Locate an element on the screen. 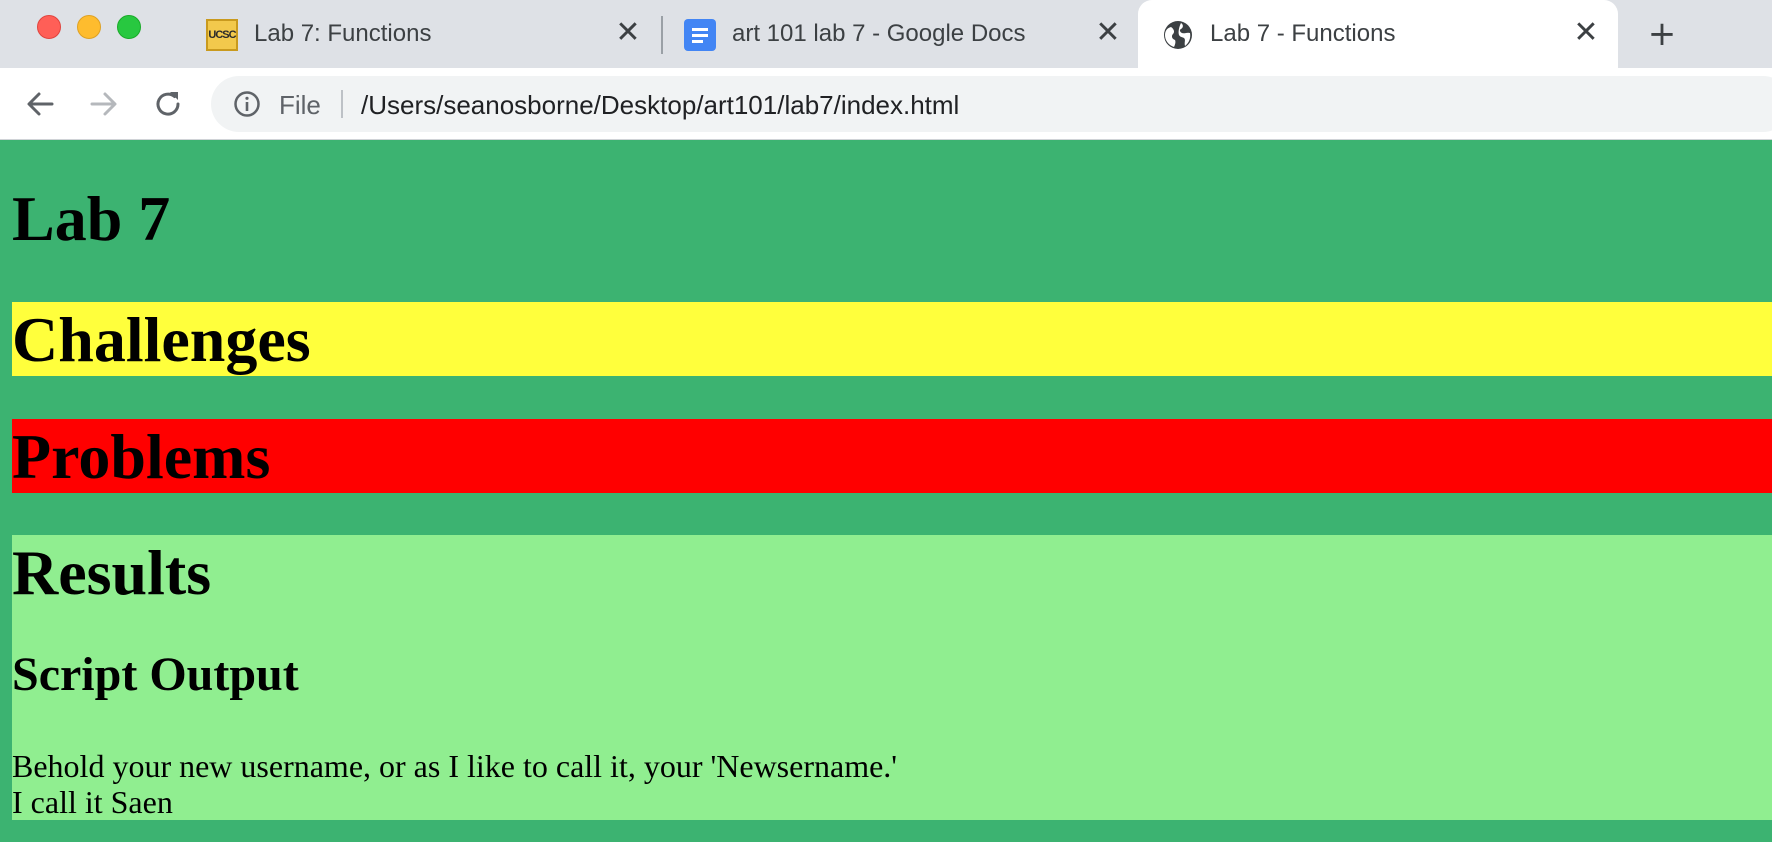 The image size is (1772, 842). tab-title: Lab 7 - Functions is located at coordinates (1303, 33).